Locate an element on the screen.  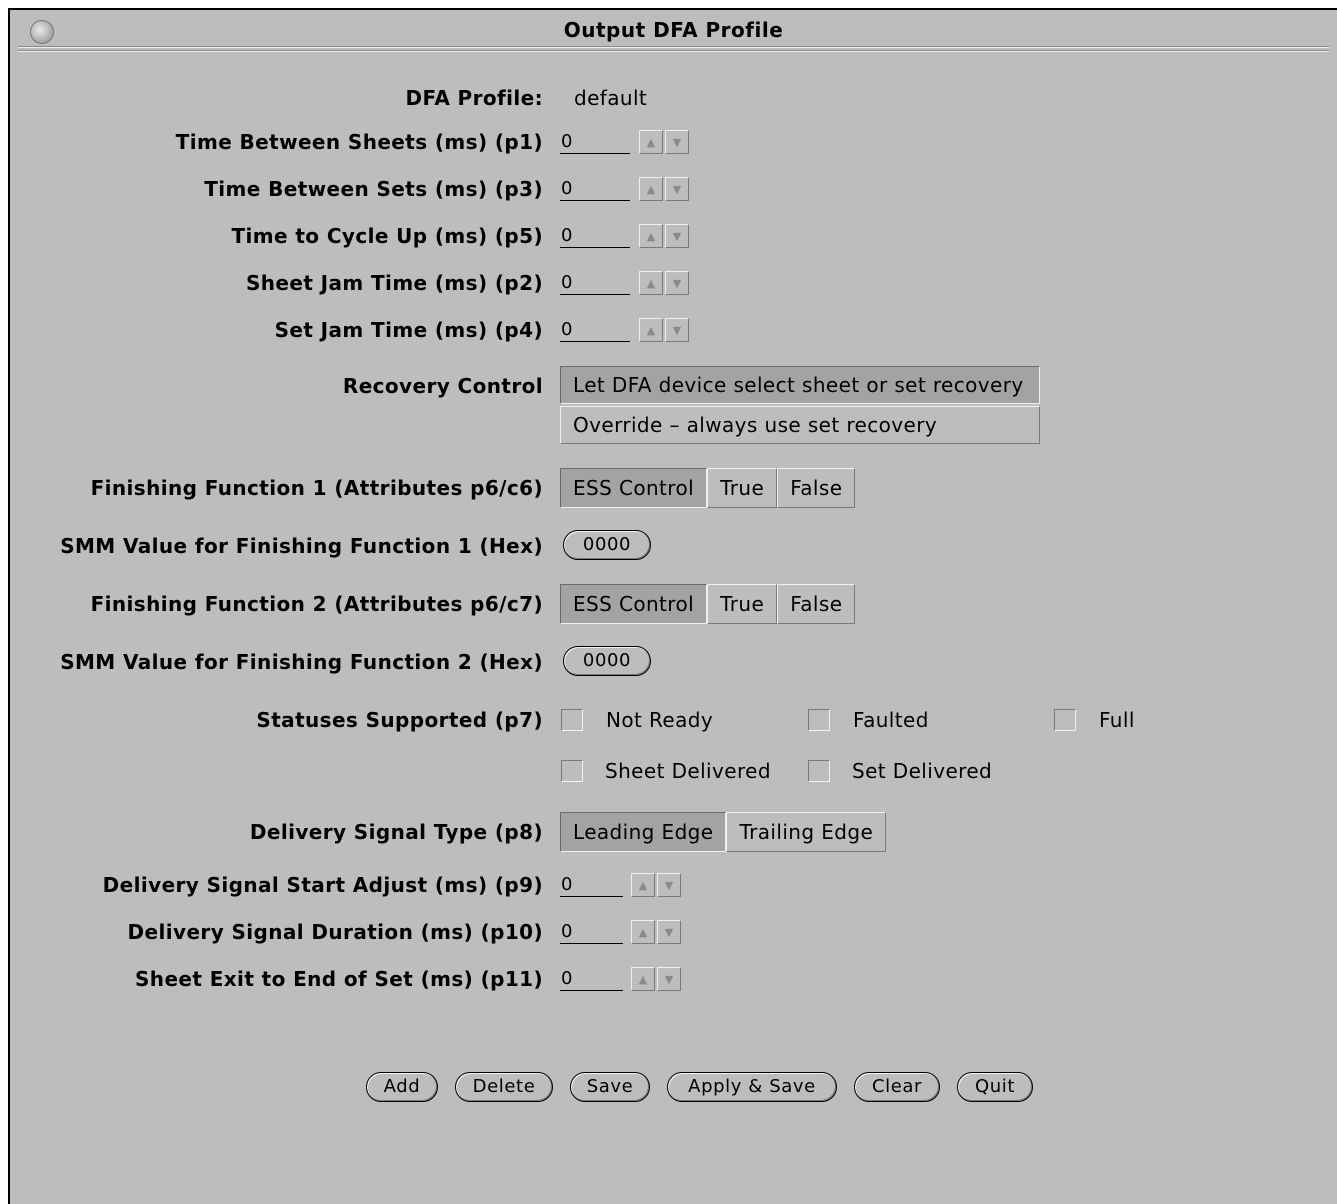
not-ready-checkbox is located at coordinates (572, 720).